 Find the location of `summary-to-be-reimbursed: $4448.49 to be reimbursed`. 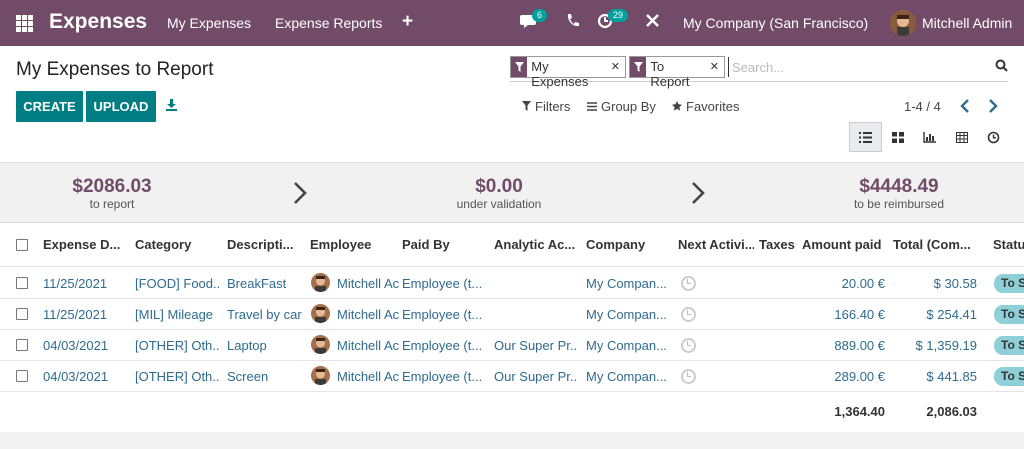

summary-to-be-reimbursed: $4448.49 to be reimbursed is located at coordinates (899, 194).